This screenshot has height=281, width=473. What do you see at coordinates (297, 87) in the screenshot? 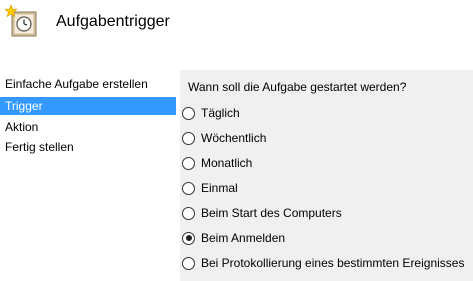
I see `trigger-question: Wann soll die Aufgabe gestartet werden?` at bounding box center [297, 87].